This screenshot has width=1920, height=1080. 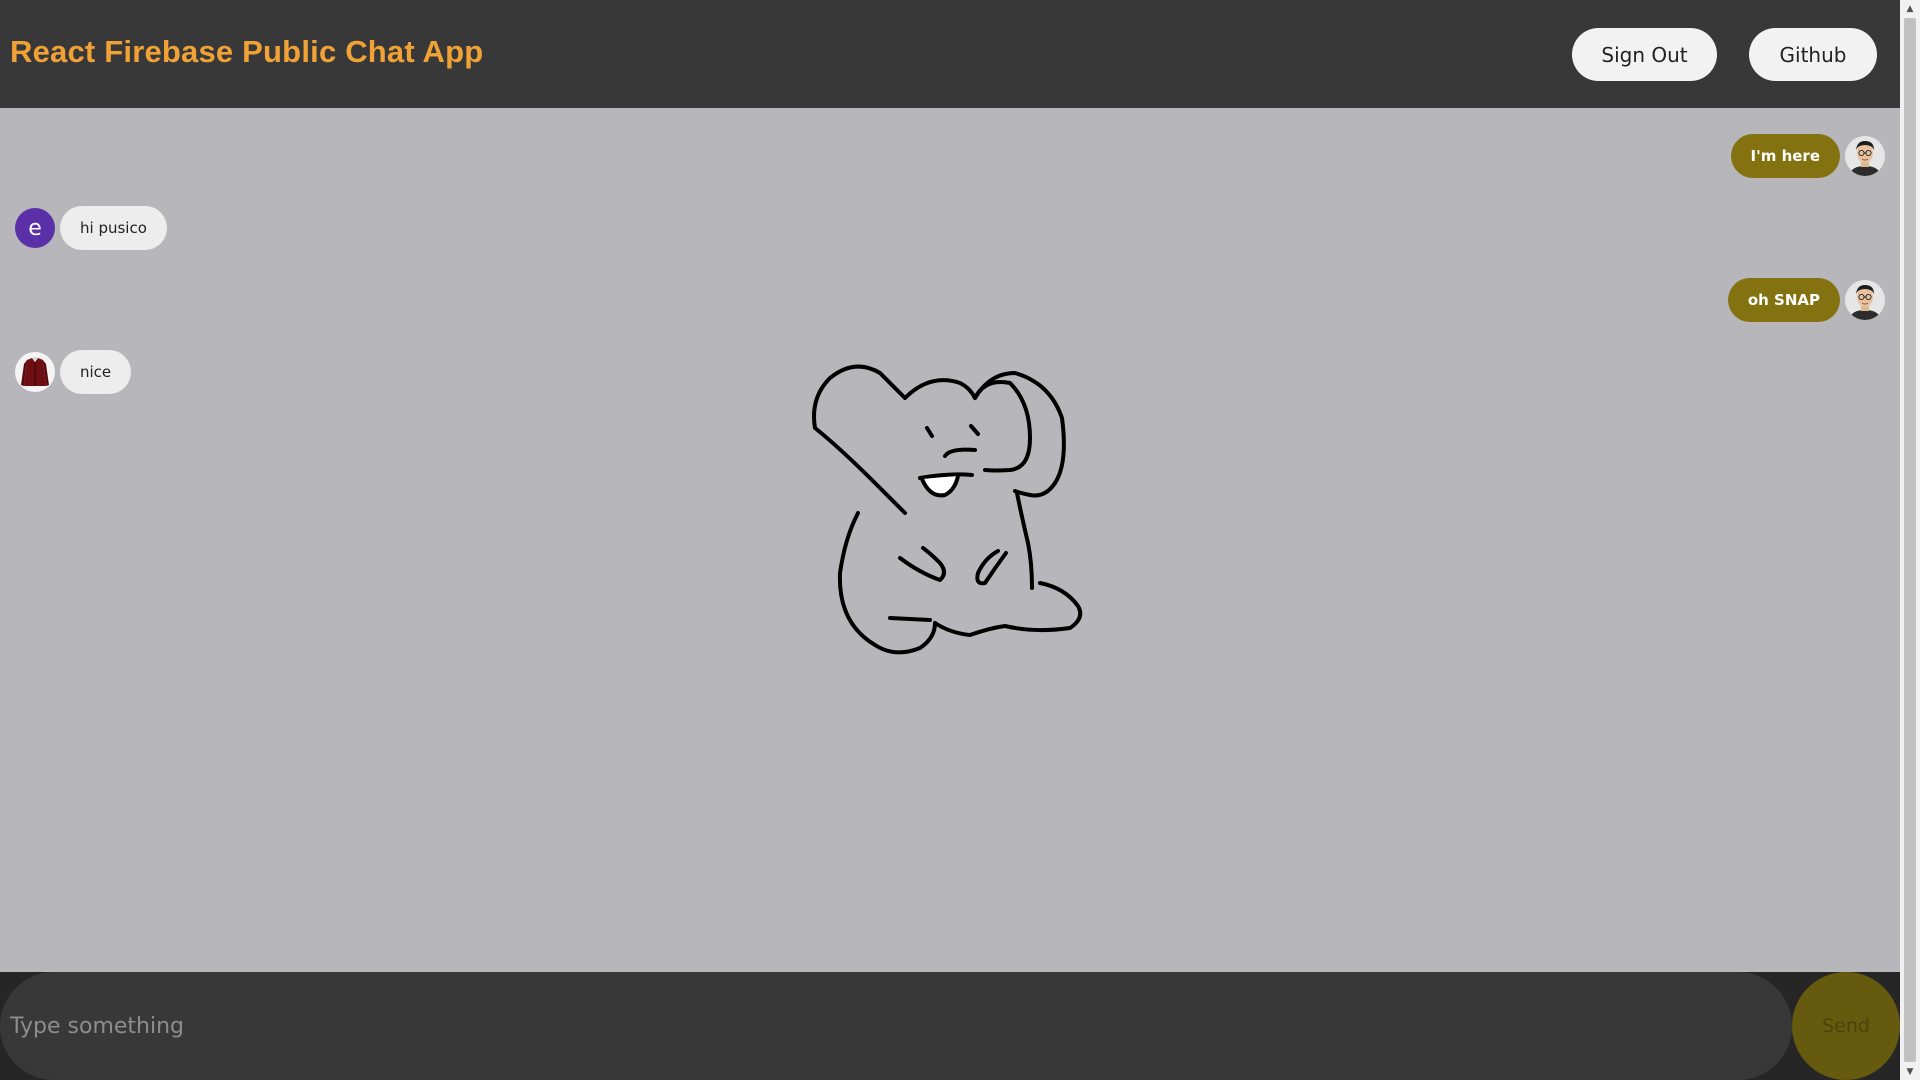 I want to click on elephant-sketch-icon, so click(x=947, y=509).